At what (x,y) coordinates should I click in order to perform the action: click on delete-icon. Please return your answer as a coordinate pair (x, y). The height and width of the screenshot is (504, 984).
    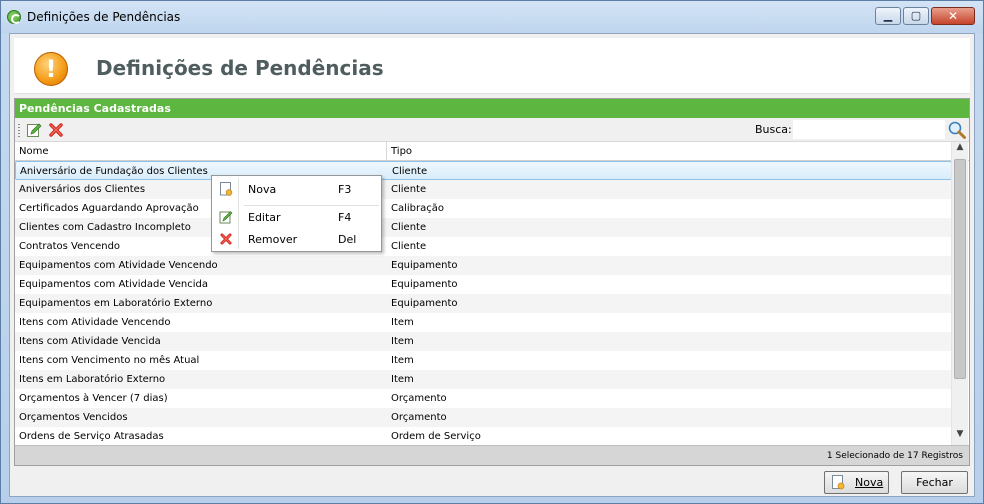
    Looking at the image, I should click on (56, 130).